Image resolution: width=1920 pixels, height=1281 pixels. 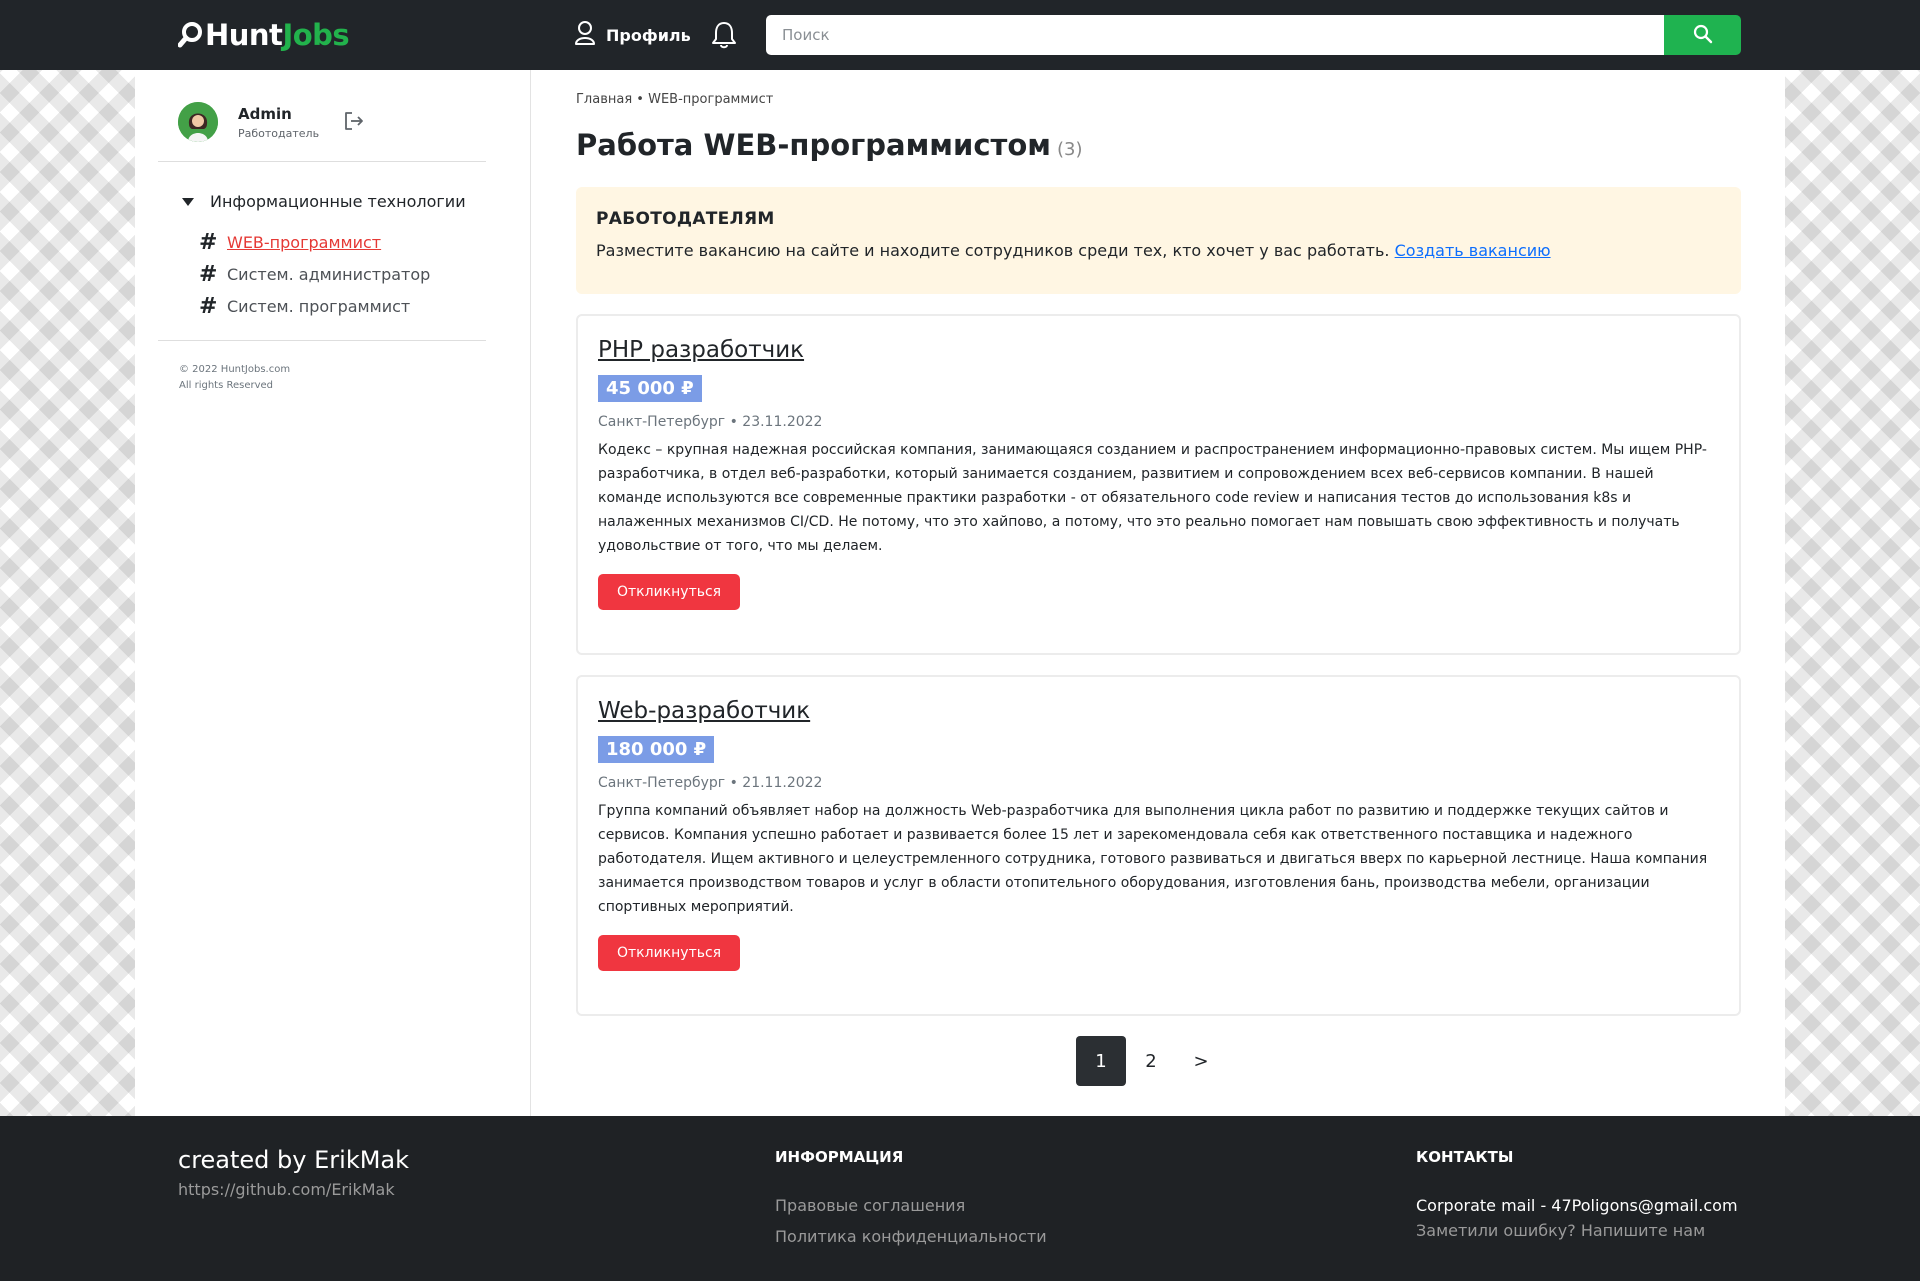 What do you see at coordinates (354, 121) in the screenshot?
I see `logout-icon` at bounding box center [354, 121].